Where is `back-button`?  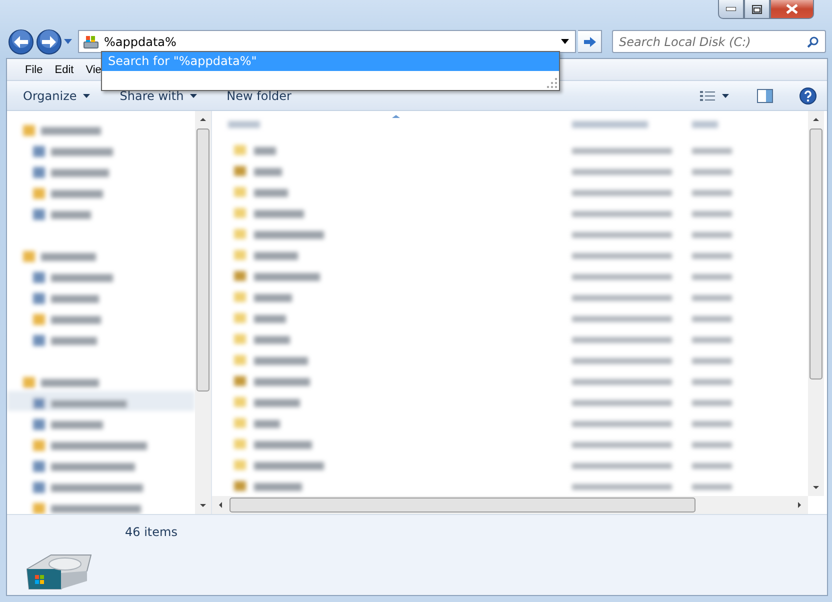 back-button is located at coordinates (21, 41).